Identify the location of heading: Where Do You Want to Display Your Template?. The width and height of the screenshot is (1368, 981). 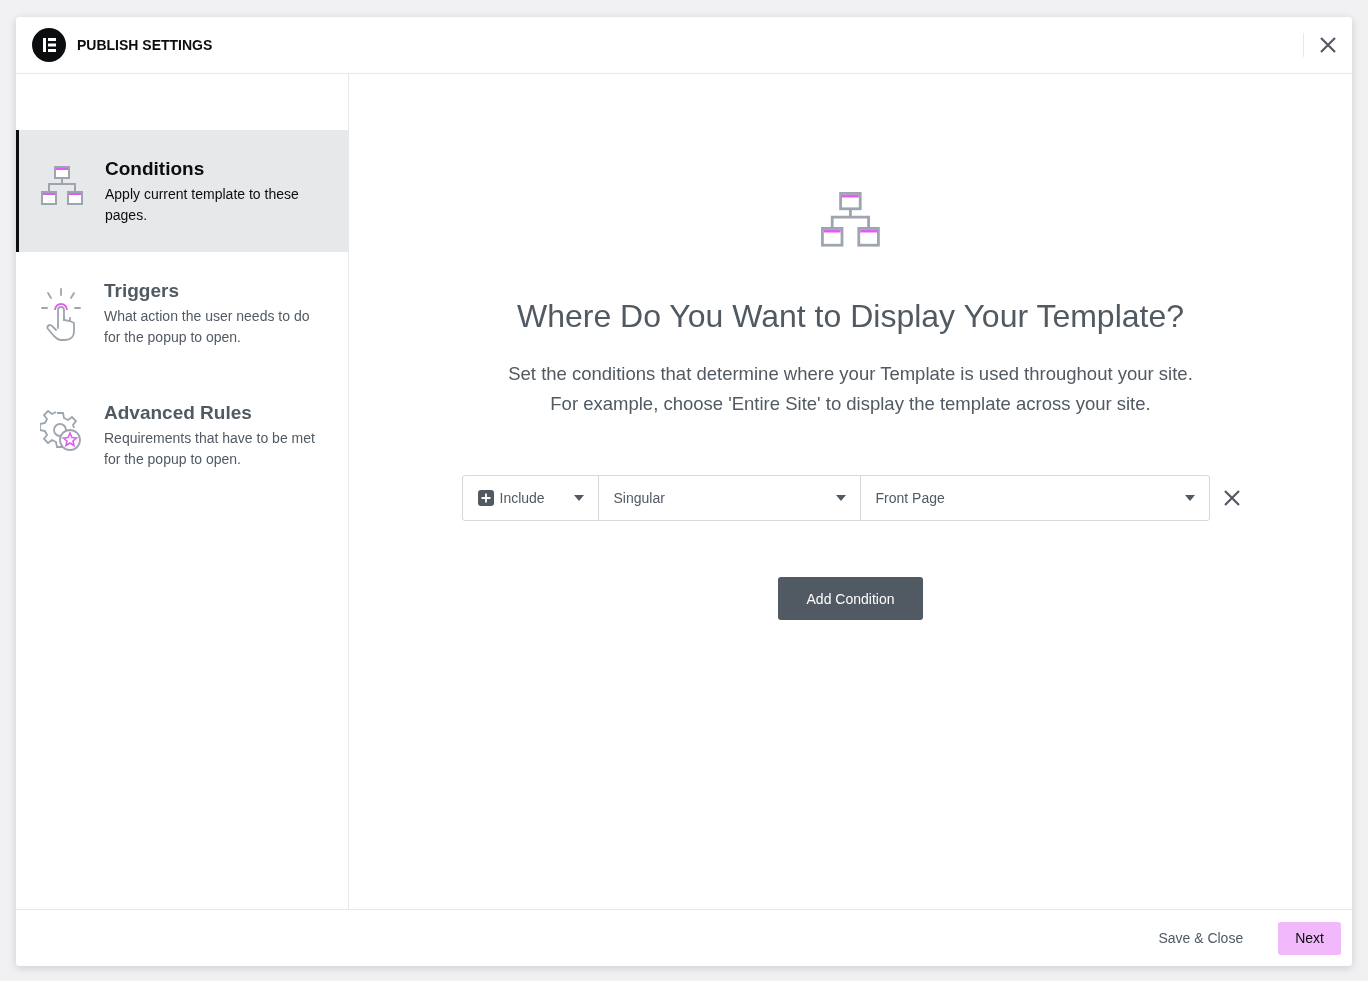
(850, 316).